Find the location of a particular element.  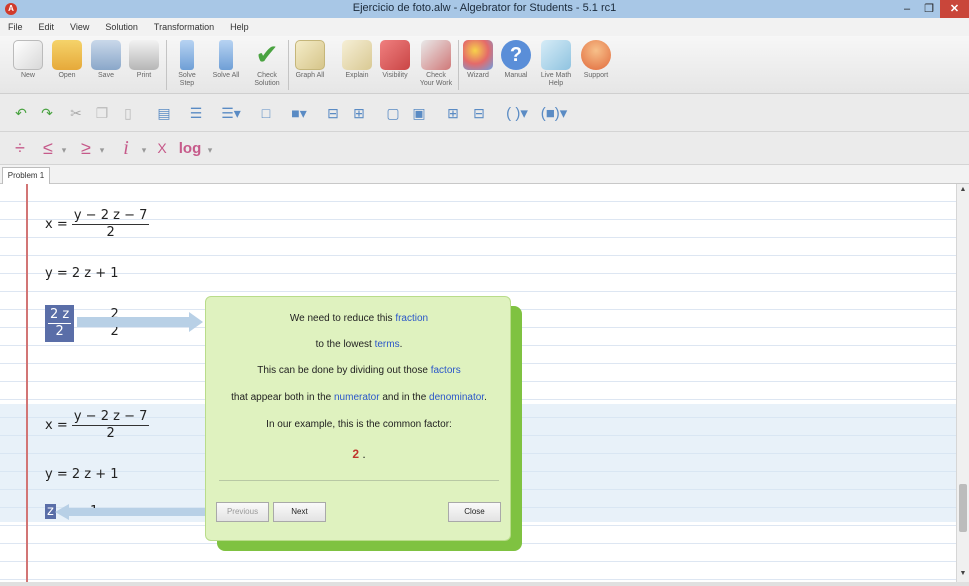

explain-icon is located at coordinates (357, 55).